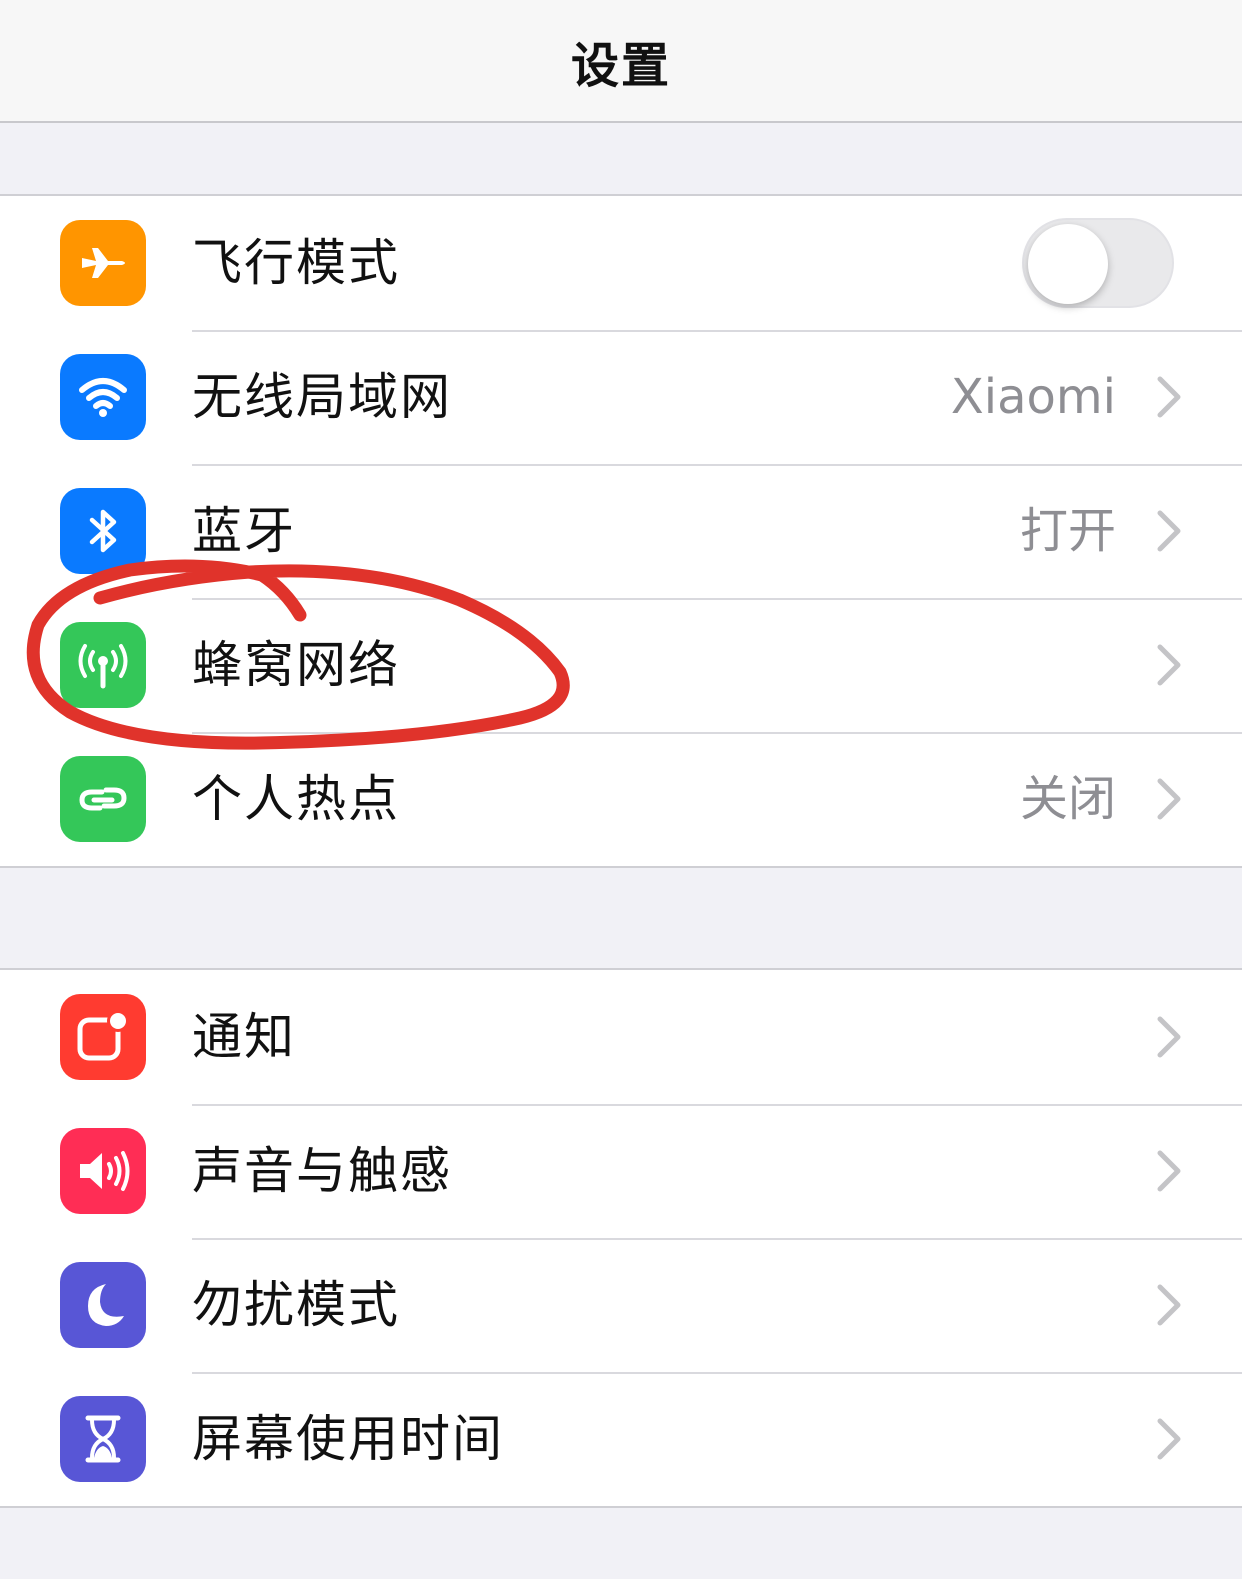  Describe the element at coordinates (103, 397) in the screenshot. I see `wifi-icon` at that location.